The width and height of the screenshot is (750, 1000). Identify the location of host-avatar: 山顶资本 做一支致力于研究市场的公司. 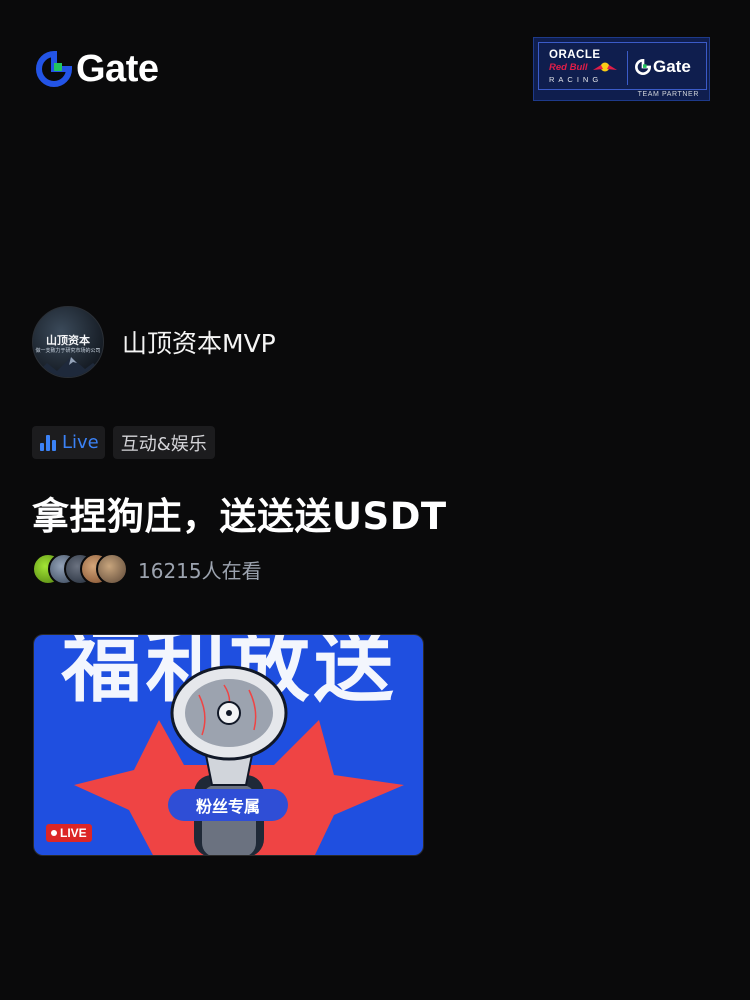
(68, 342).